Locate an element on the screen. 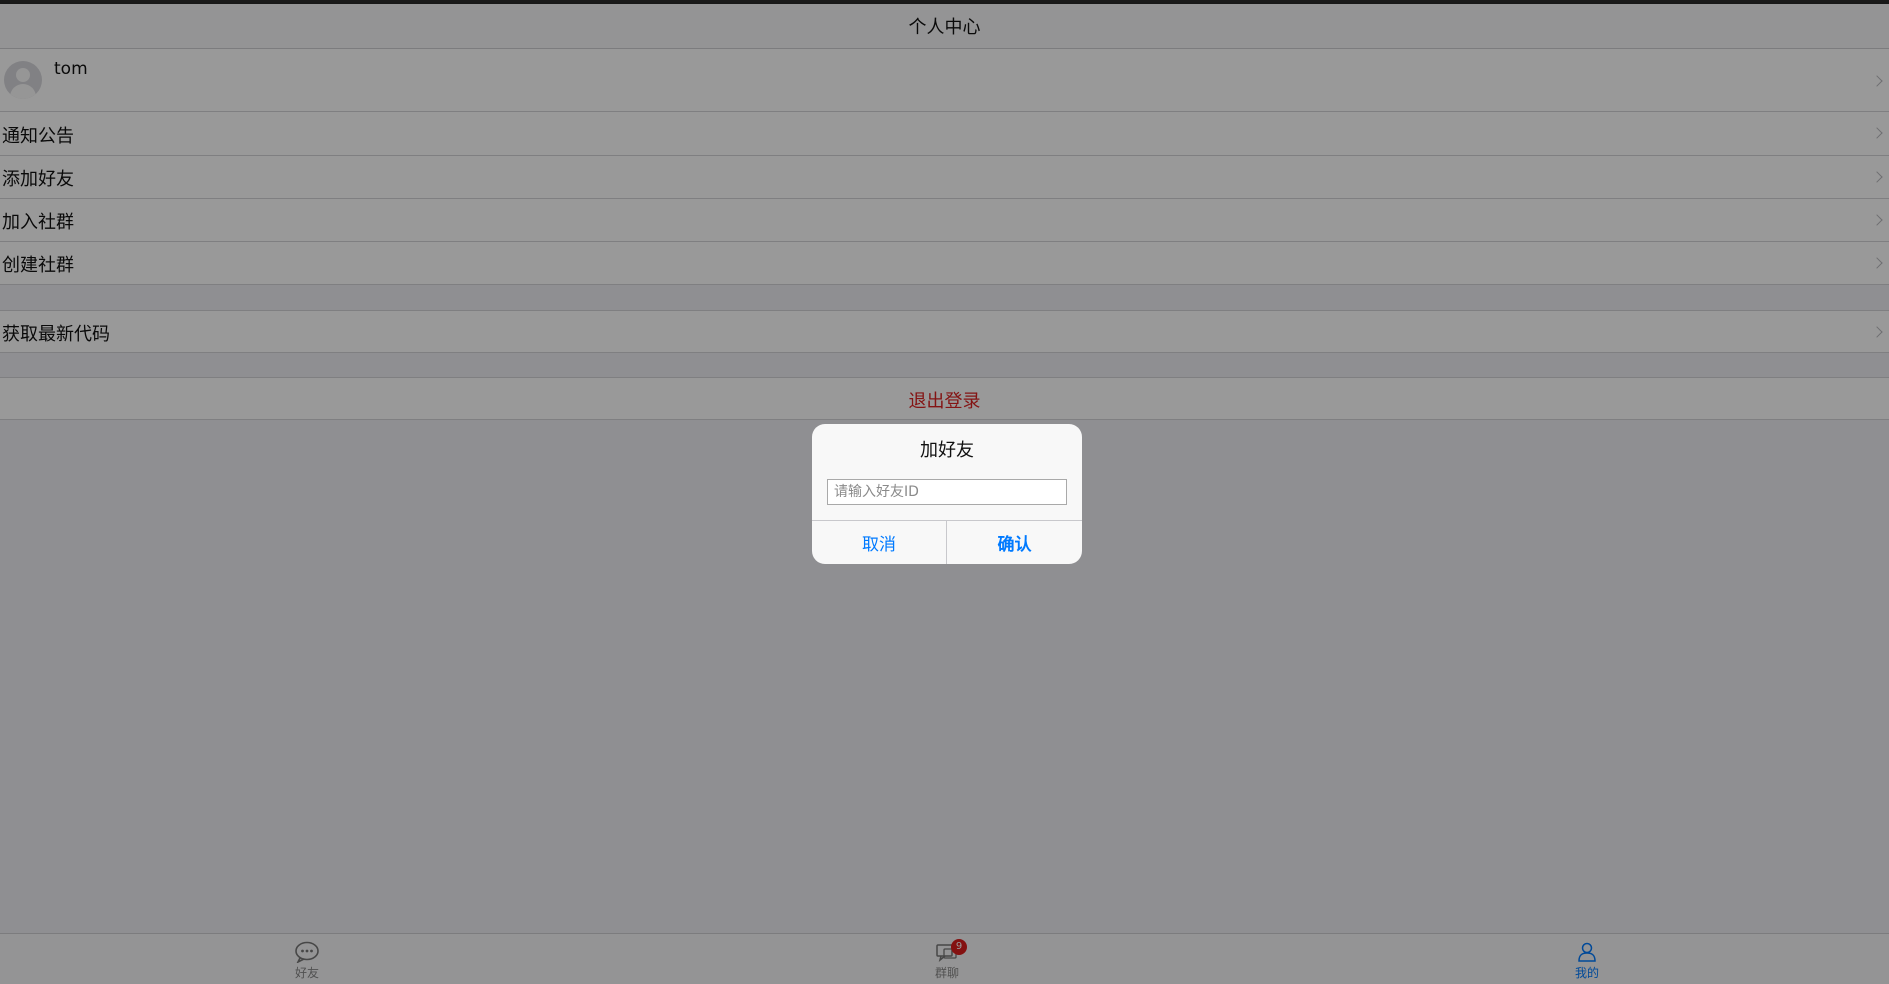  friend-id-input is located at coordinates (947, 492).